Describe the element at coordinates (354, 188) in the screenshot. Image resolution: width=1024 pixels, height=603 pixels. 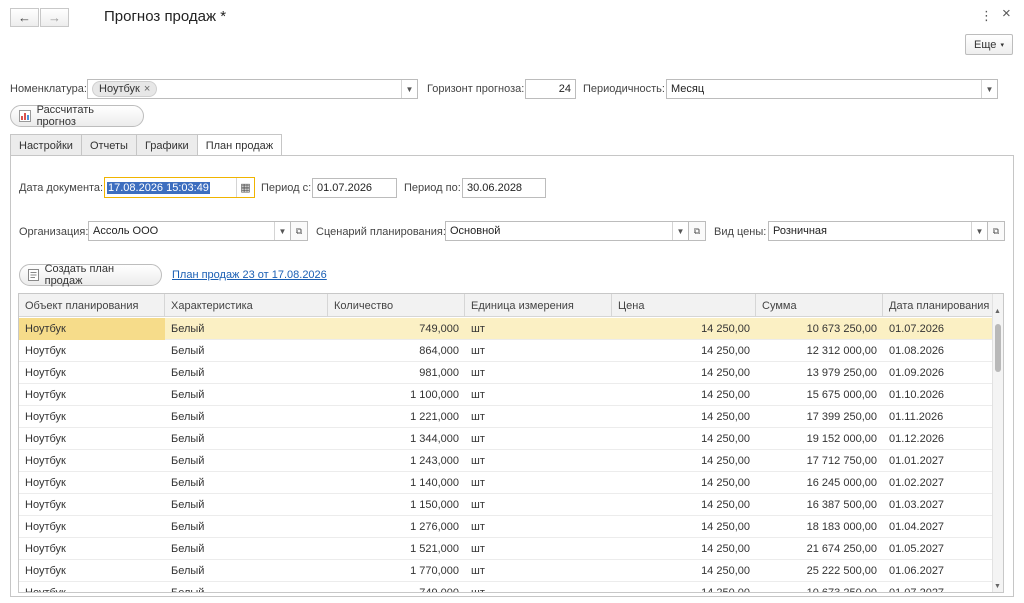
I see `period-from-input: 01.07.2026` at that location.